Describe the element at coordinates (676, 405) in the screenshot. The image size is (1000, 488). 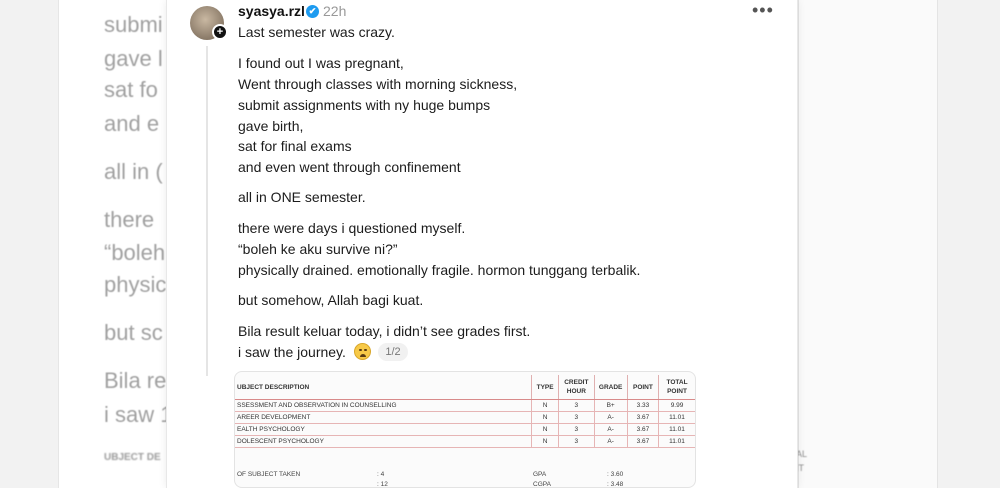
I see `table-cell: 9.99` at that location.